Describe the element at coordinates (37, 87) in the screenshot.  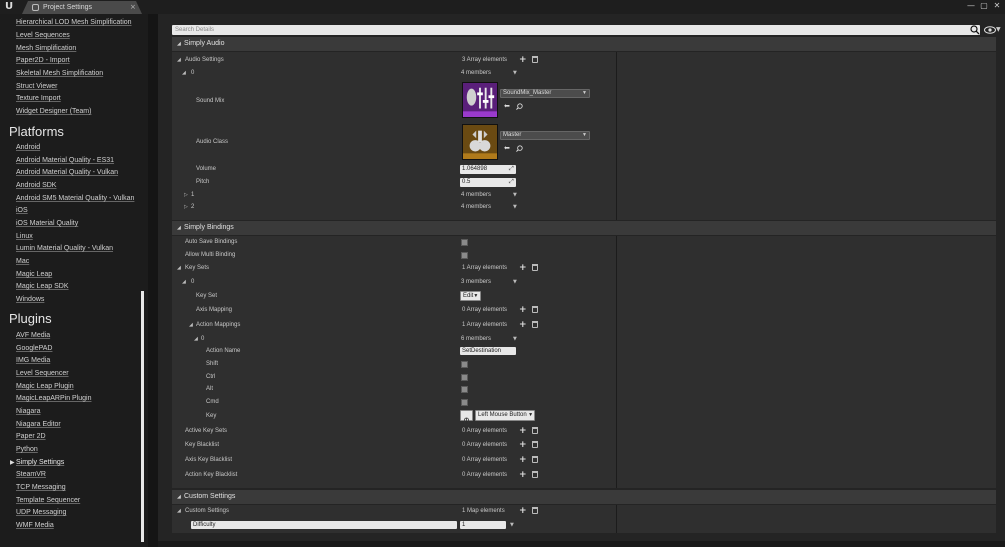
I see `sidebar-item-struct-viewer: Struct Viewer` at that location.